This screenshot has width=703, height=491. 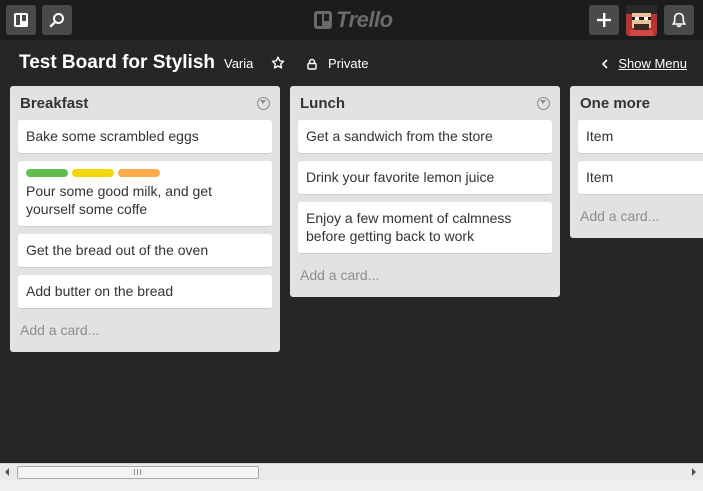 I want to click on boards-button, so click(x=21, y=20).